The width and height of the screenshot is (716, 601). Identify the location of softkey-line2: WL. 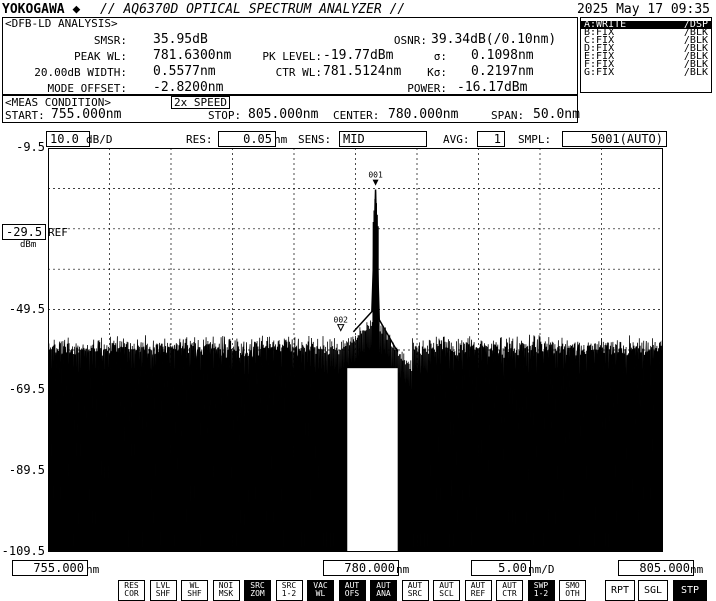
(320, 593).